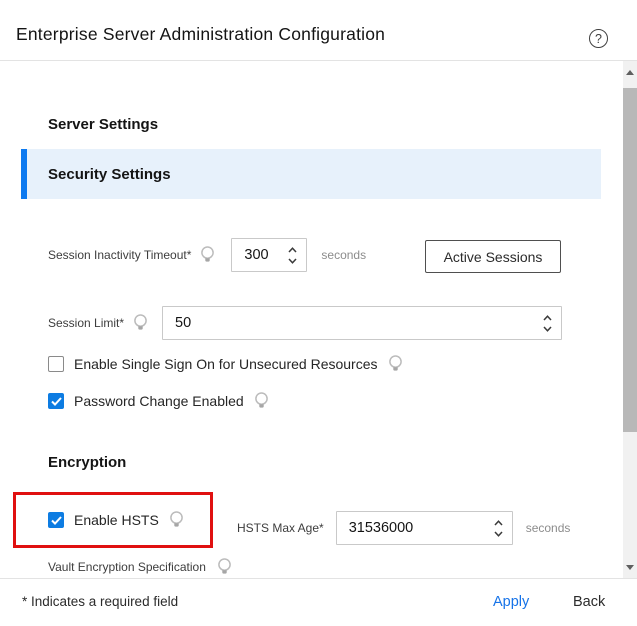 This screenshot has height=626, width=637. What do you see at coordinates (100, 601) in the screenshot?
I see `required-field-note: * Indicates a required field` at bounding box center [100, 601].